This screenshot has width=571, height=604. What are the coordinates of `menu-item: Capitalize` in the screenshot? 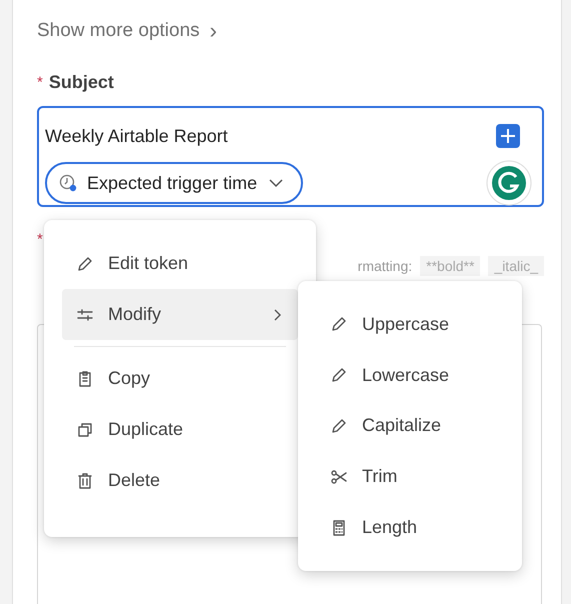 It's located at (419, 426).